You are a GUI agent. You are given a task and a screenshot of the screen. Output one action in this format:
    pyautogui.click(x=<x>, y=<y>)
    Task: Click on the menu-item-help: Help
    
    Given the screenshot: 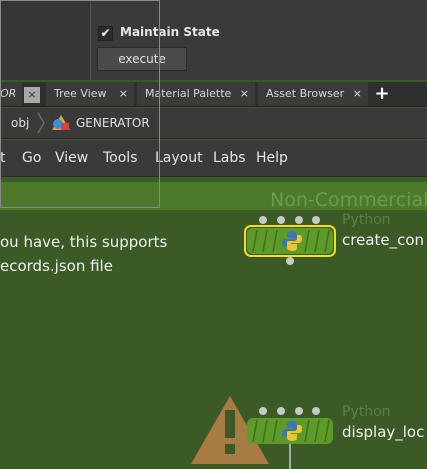 What is the action you would take?
    pyautogui.click(x=272, y=158)
    